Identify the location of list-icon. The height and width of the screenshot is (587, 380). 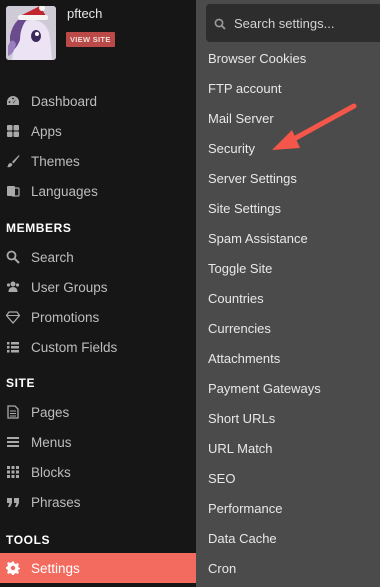
(13, 347).